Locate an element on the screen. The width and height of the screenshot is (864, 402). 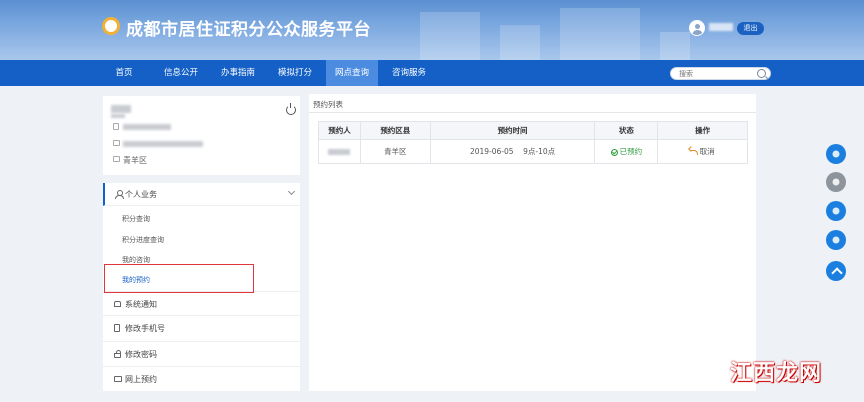
table-row: 青羊区 2019-06-05 9点-10点 已预约 取消 is located at coordinates (533, 151).